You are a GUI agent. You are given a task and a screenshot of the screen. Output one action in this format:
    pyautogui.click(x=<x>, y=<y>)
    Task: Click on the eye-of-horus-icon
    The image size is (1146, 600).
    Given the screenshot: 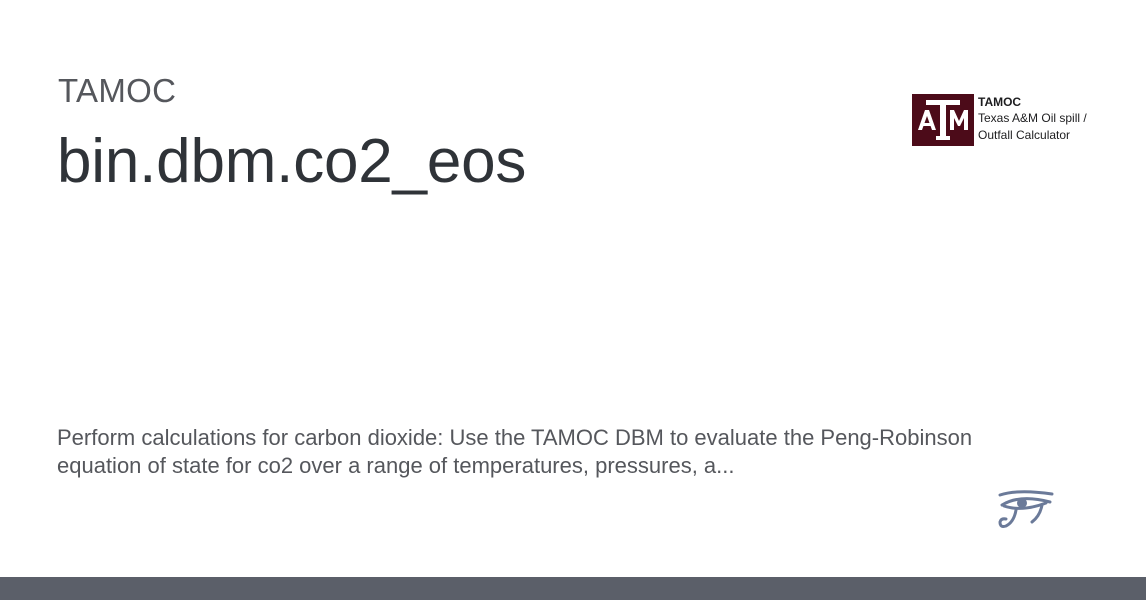 What is the action you would take?
    pyautogui.click(x=1026, y=510)
    